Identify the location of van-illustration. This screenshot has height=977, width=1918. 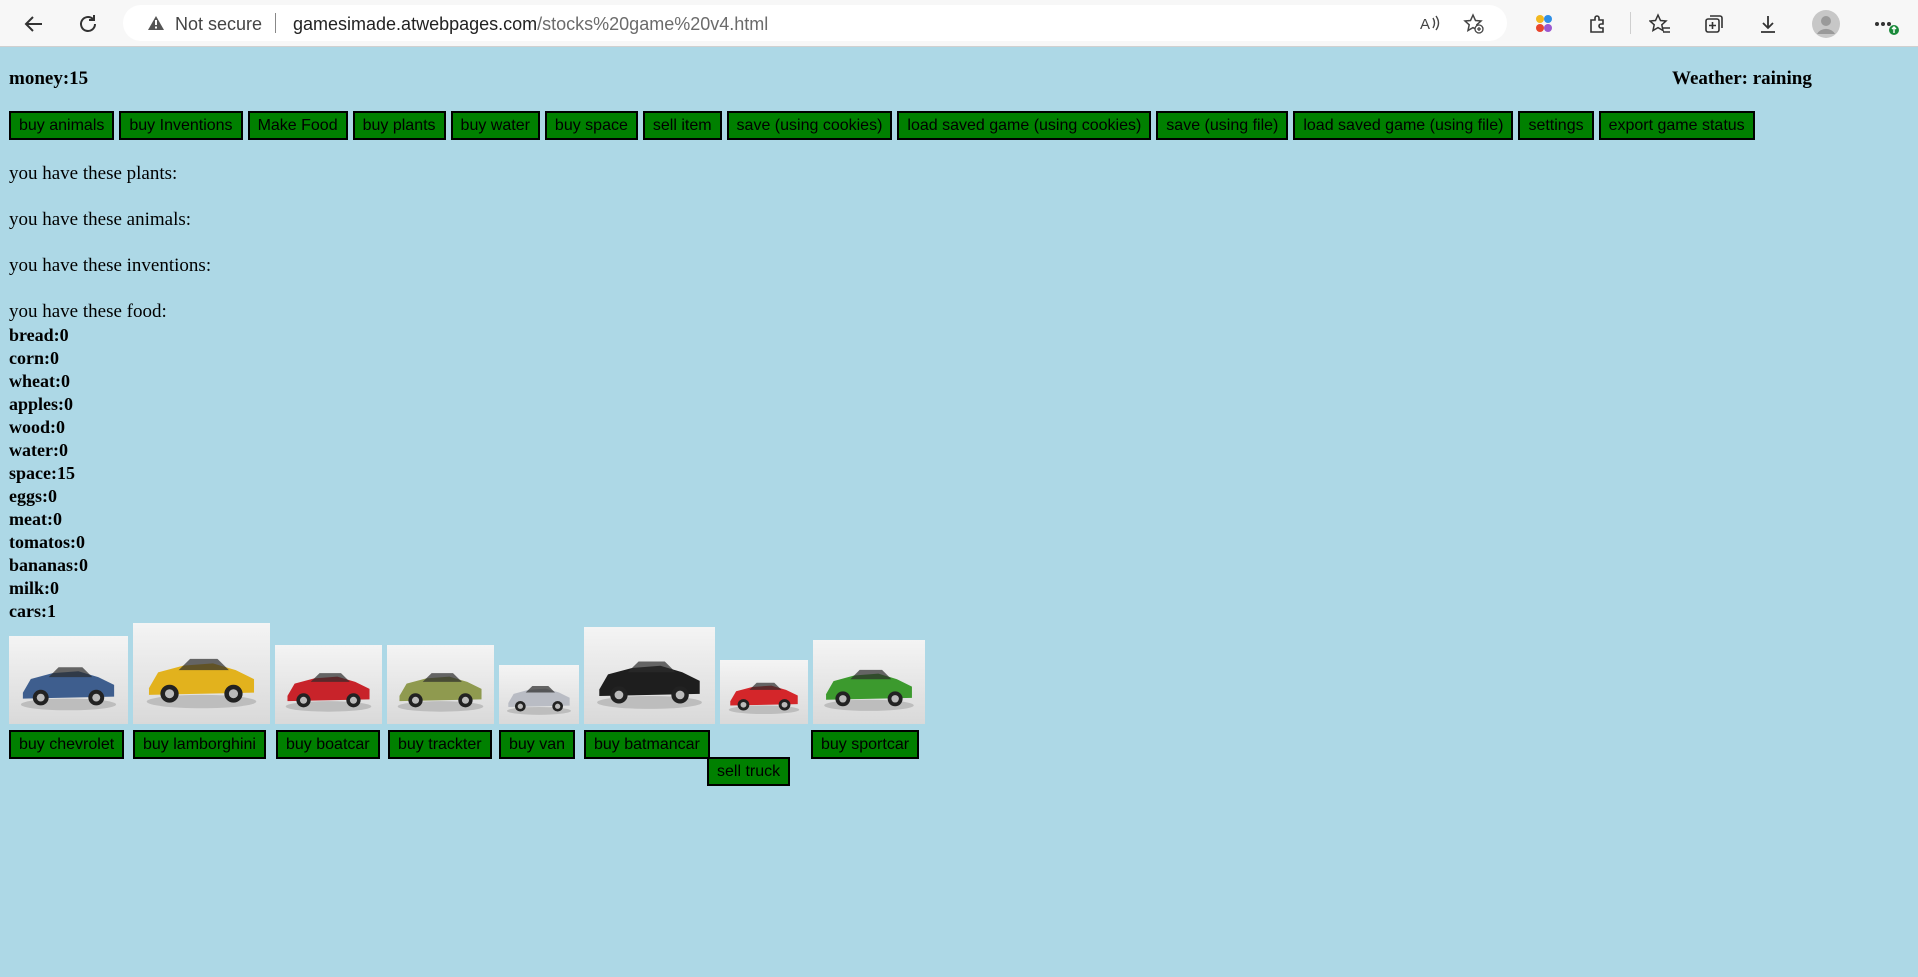
(539, 694).